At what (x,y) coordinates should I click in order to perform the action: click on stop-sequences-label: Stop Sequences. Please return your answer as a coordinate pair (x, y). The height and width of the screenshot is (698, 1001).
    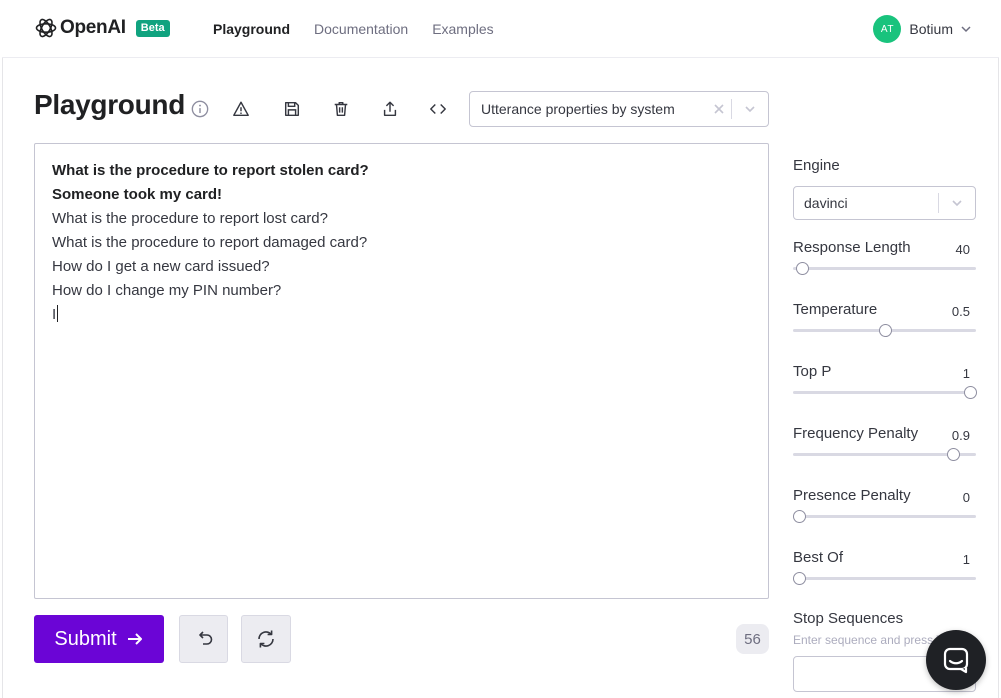
    Looking at the image, I should click on (848, 618).